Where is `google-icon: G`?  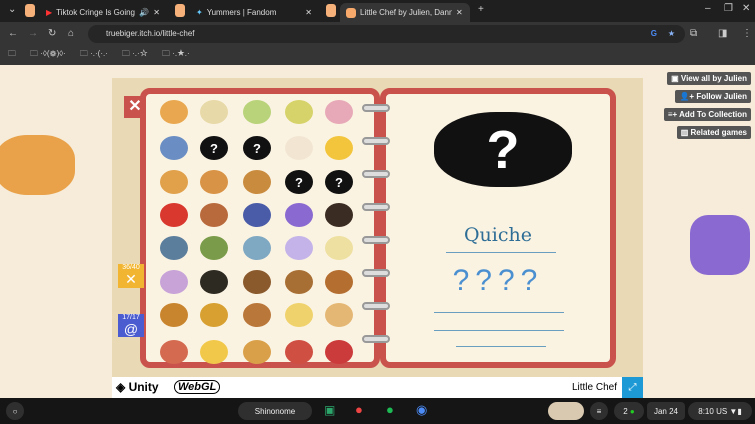 google-icon: G is located at coordinates (654, 34).